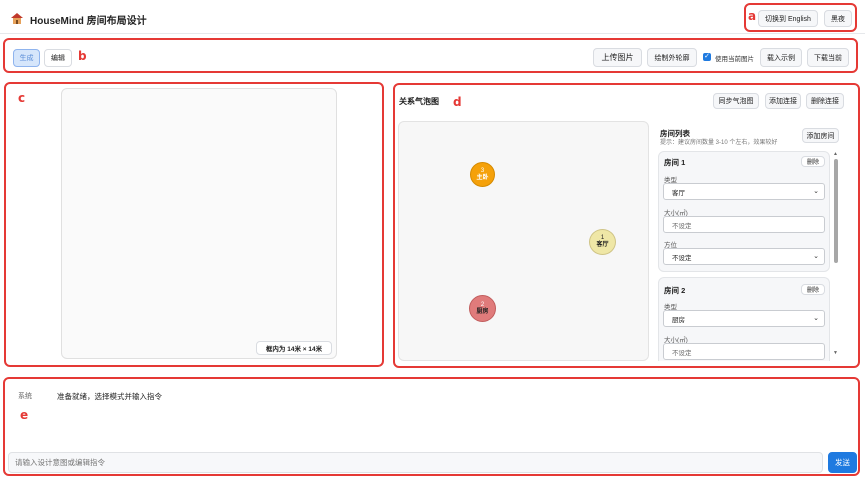 The width and height of the screenshot is (865, 479). What do you see at coordinates (82, 56) in the screenshot?
I see `annotation-label-b: b` at bounding box center [82, 56].